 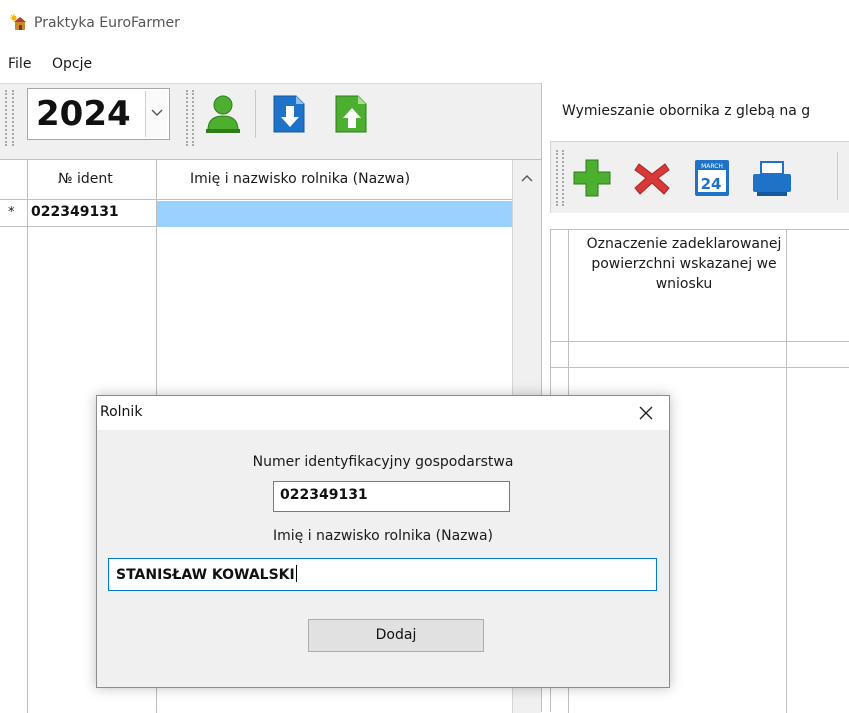 I want to click on menu-bar: File Opcje, so click(x=424, y=66).